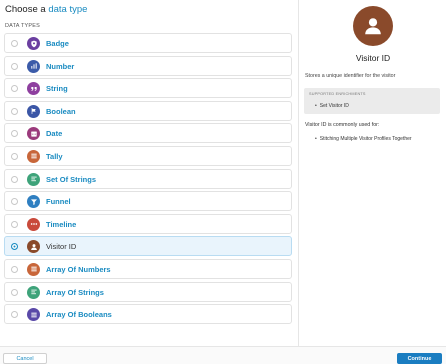 The image size is (446, 364). What do you see at coordinates (25, 9) in the screenshot?
I see `title-prefix: Choose a` at bounding box center [25, 9].